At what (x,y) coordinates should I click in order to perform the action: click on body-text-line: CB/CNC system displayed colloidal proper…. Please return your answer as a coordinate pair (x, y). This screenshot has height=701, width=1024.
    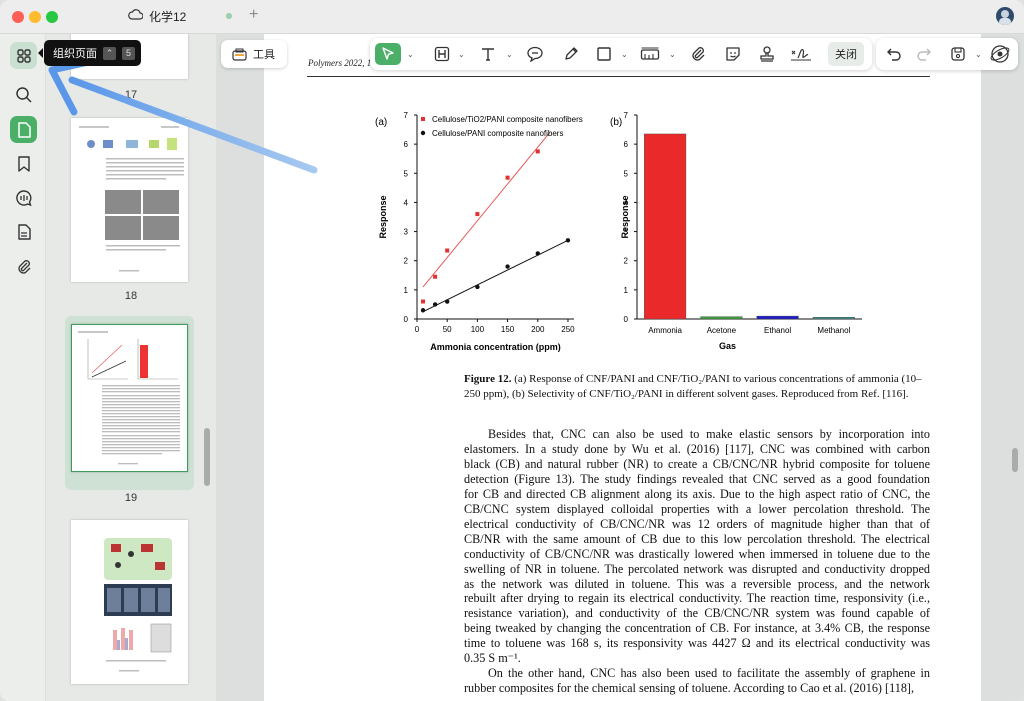
    Looking at the image, I should click on (697, 508).